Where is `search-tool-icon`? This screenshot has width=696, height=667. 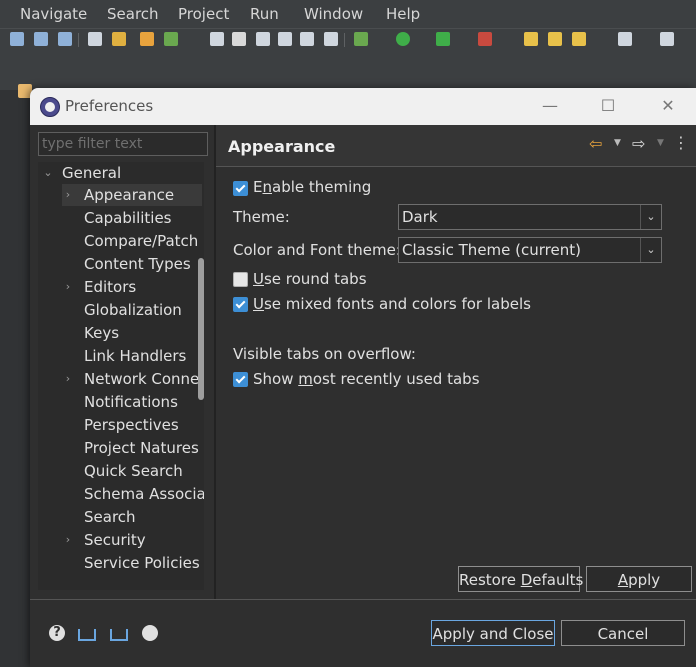 search-tool-icon is located at coordinates (239, 39).